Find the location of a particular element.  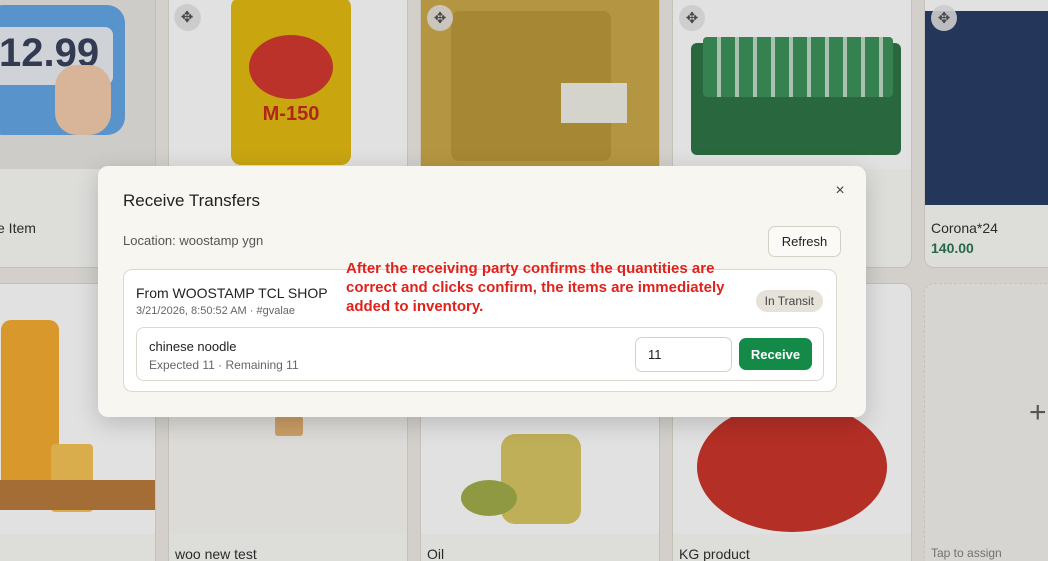

item-name: chinese noodle is located at coordinates (193, 346).